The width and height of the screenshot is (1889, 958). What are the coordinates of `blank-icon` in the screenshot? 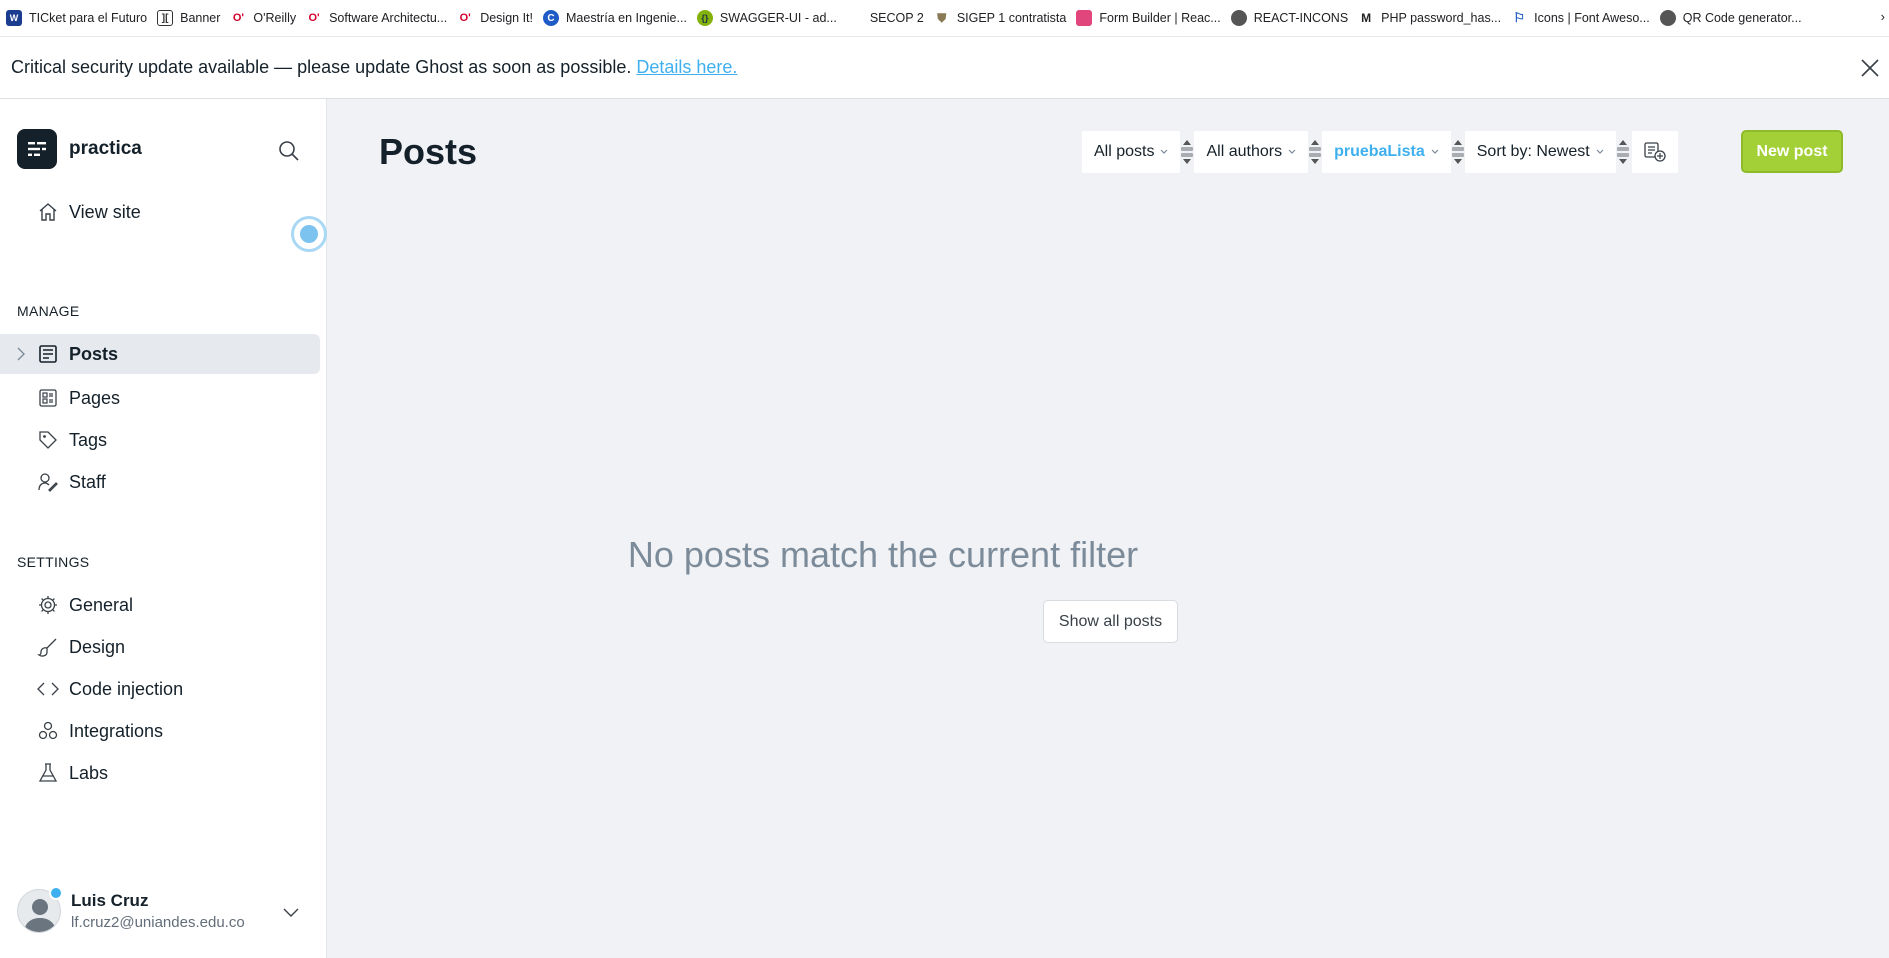 It's located at (855, 18).